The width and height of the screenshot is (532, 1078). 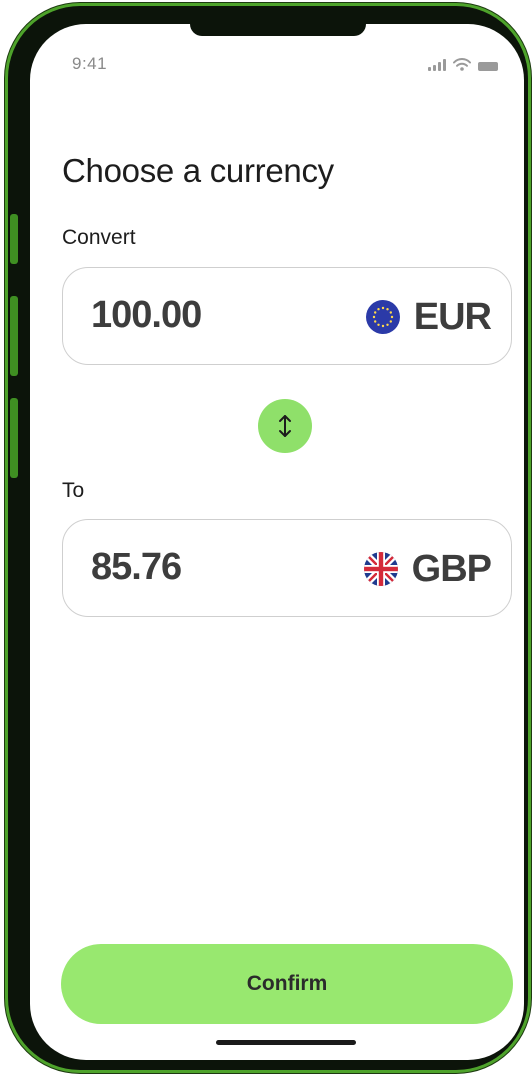 I want to click on to-label: To, so click(x=73, y=490).